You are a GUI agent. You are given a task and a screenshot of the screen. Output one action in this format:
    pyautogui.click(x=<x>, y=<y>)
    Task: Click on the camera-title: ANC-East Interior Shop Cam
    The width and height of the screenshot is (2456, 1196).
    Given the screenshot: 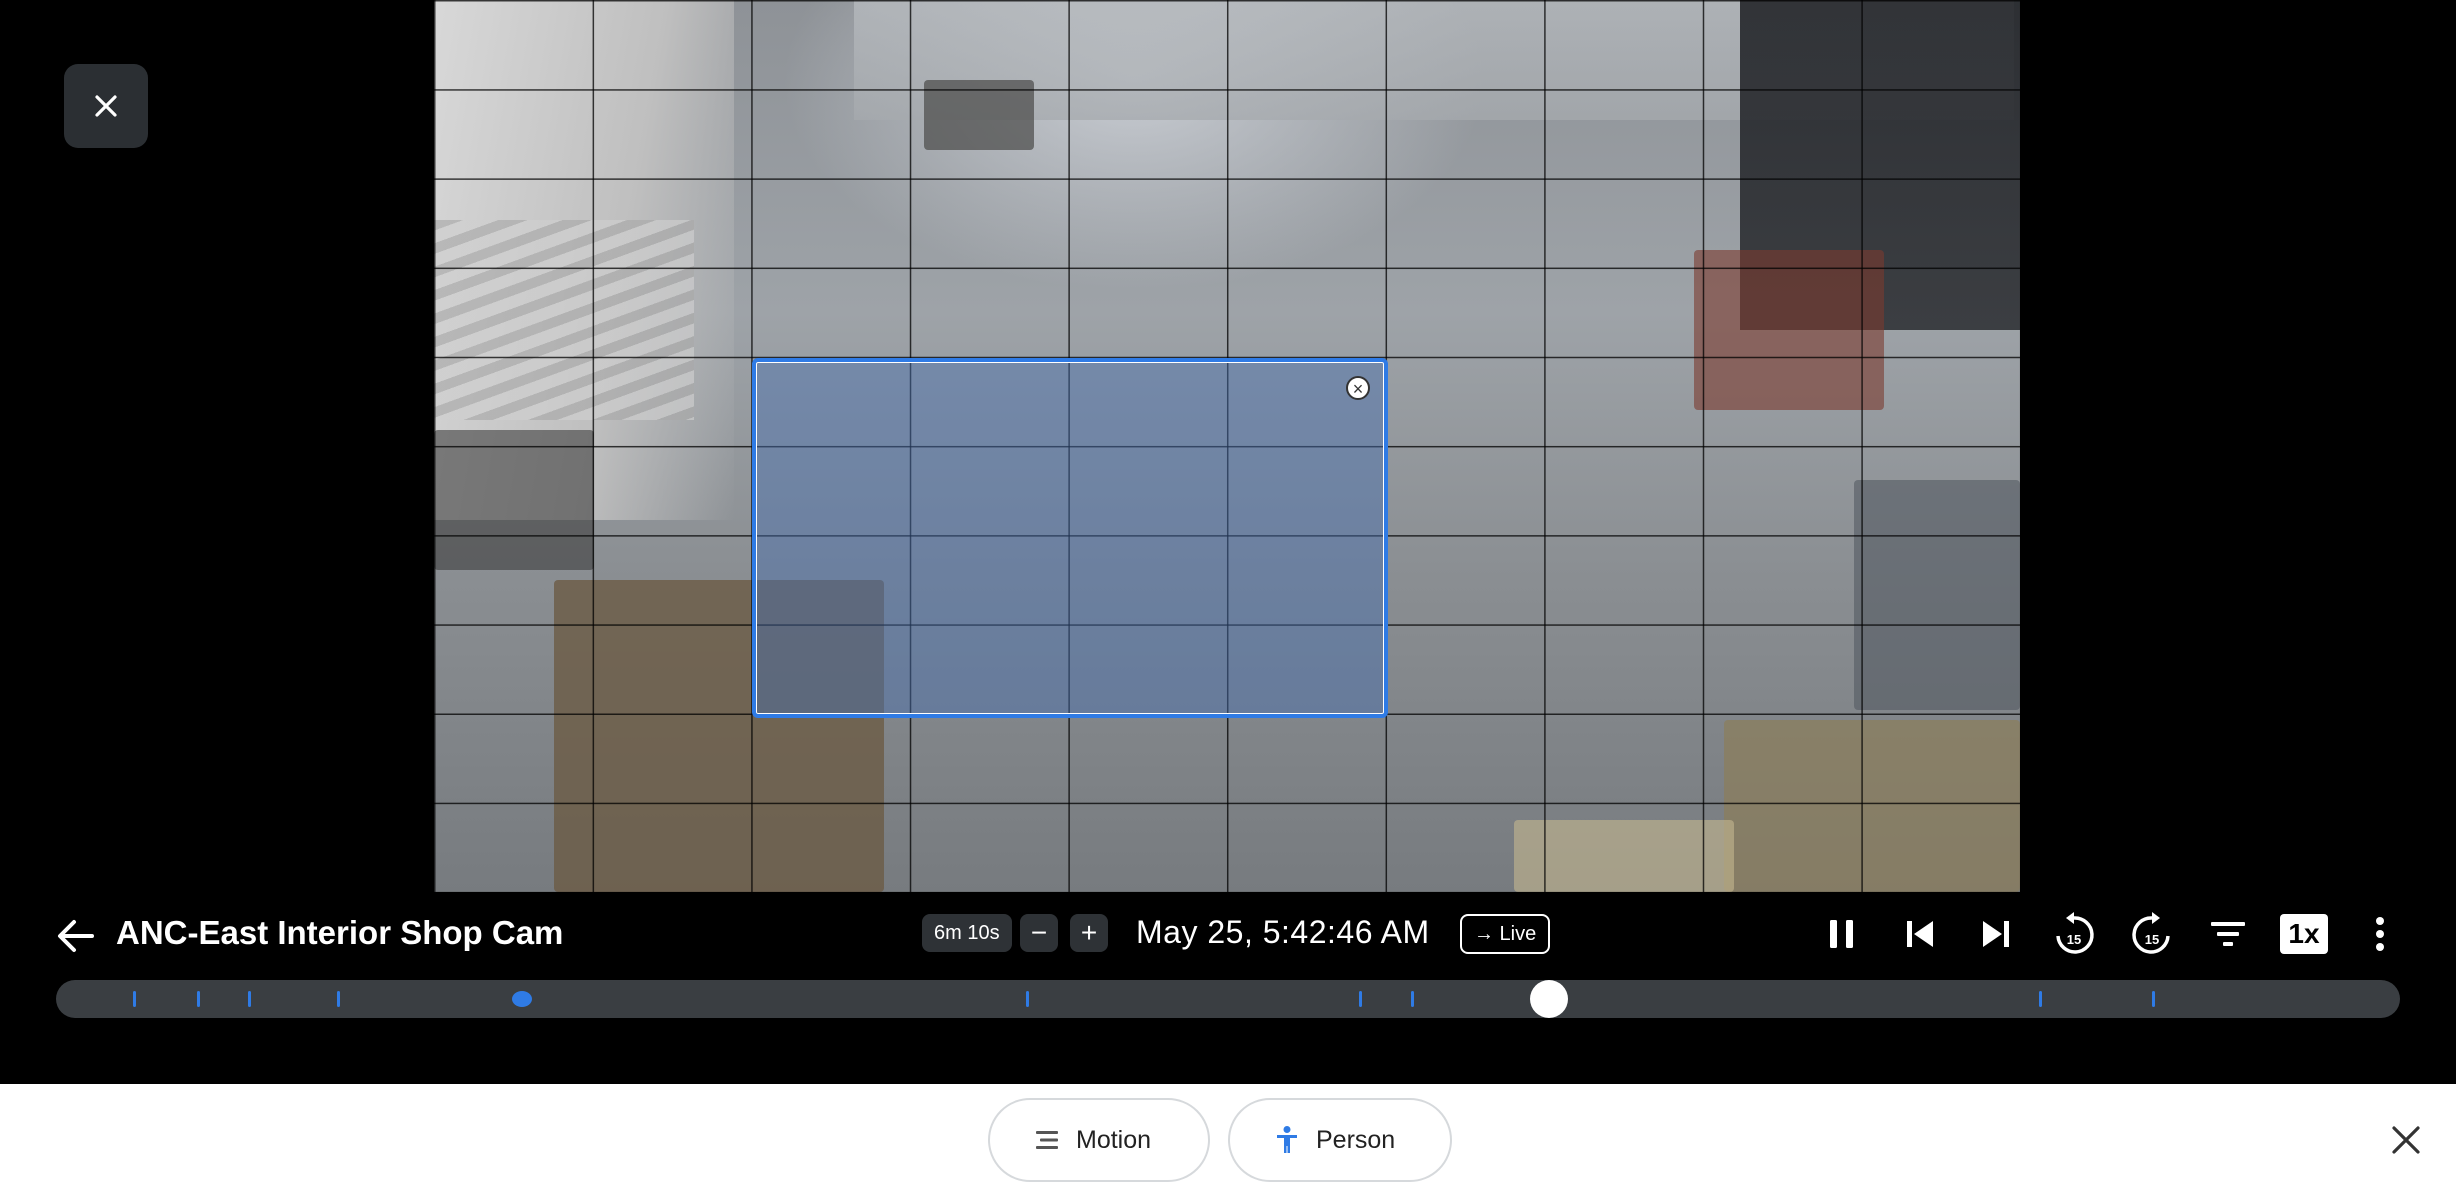 What is the action you would take?
    pyautogui.click(x=340, y=932)
    